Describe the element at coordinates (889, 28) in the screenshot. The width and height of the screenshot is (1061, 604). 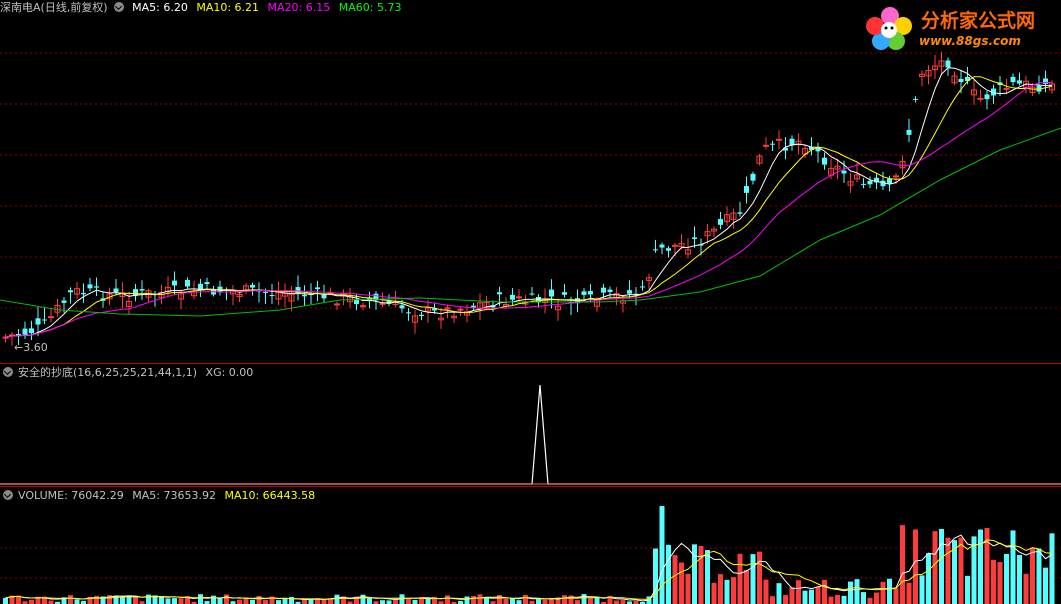
I see `flower-logo-icon` at that location.